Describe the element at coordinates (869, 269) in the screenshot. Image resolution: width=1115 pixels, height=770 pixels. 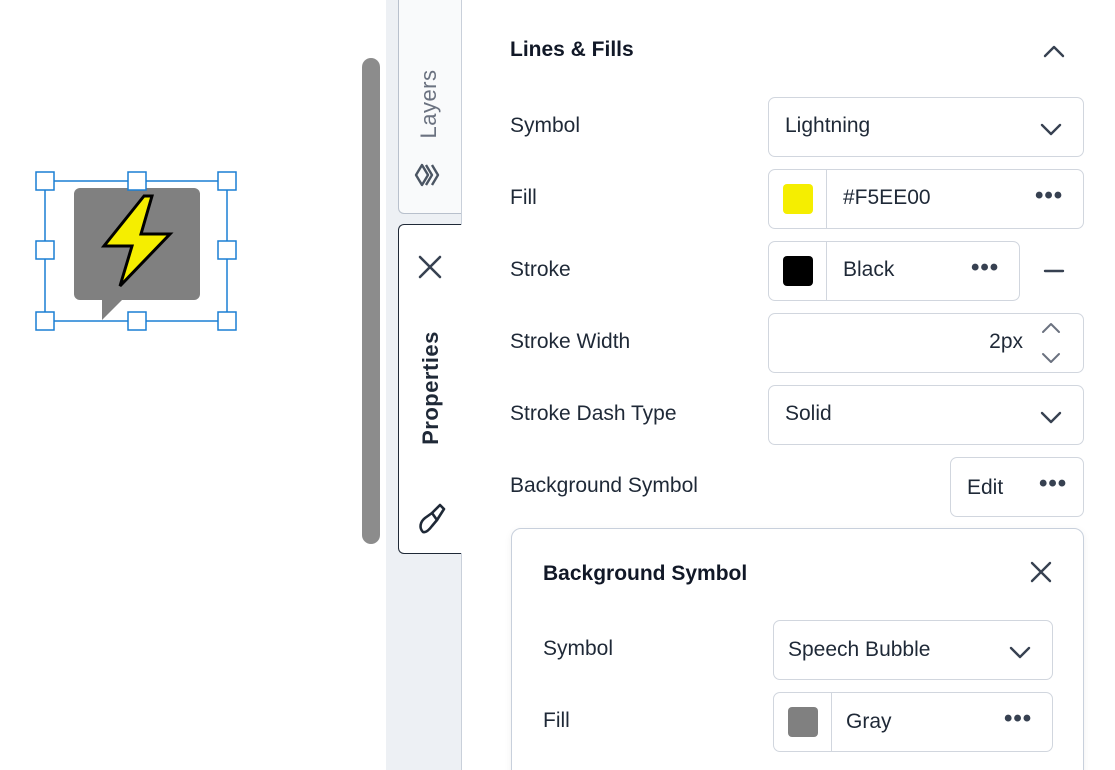
I see `stroke-value: Black` at that location.